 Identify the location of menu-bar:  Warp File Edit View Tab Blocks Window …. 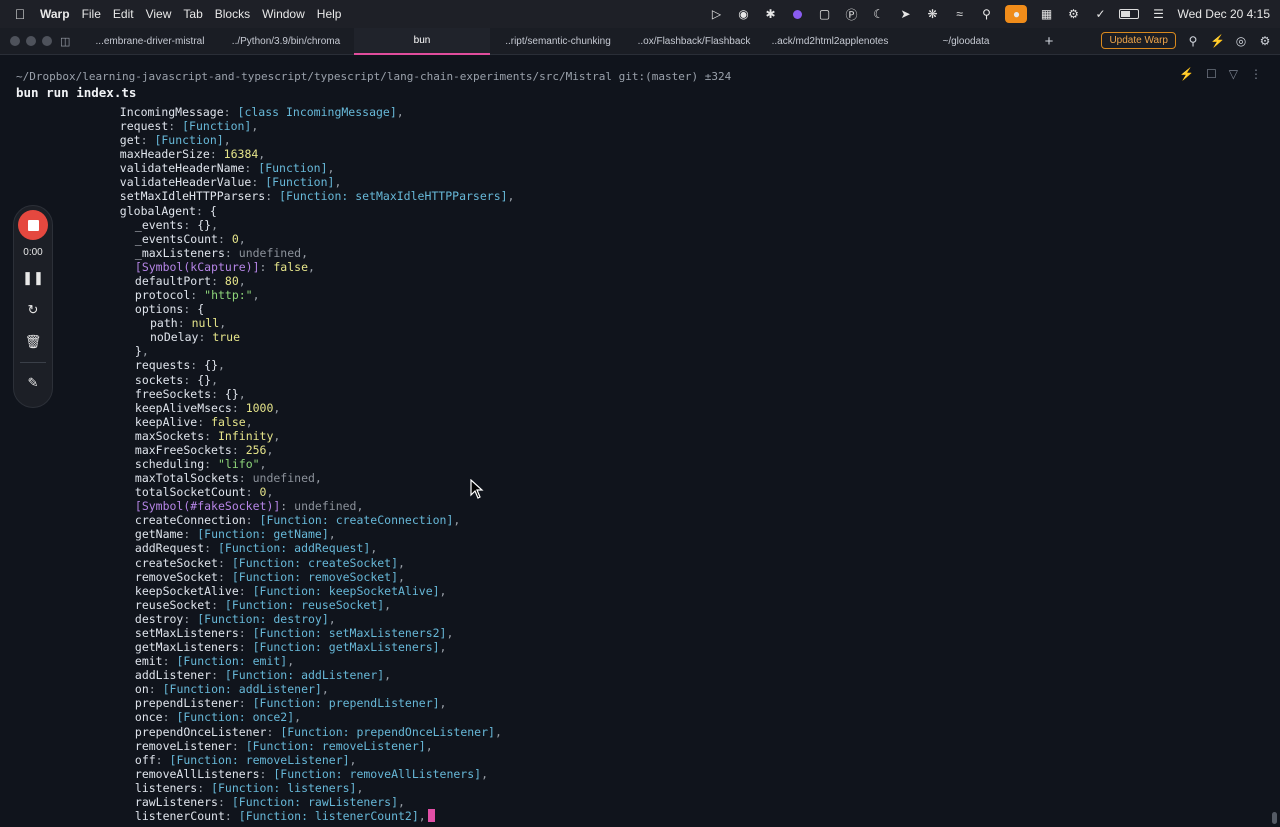
(640, 14).